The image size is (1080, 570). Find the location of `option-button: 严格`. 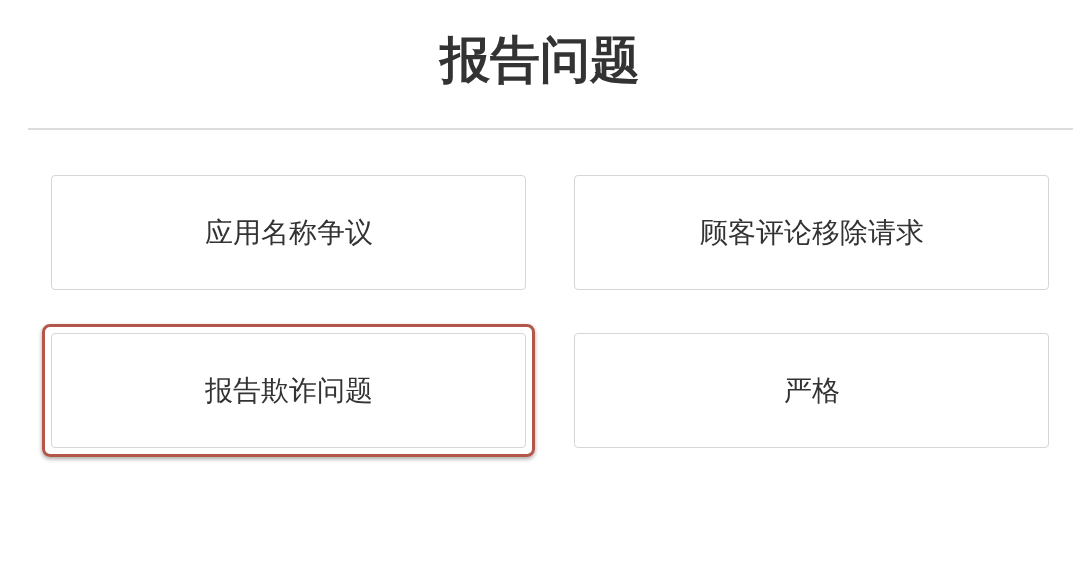

option-button: 严格 is located at coordinates (811, 390).